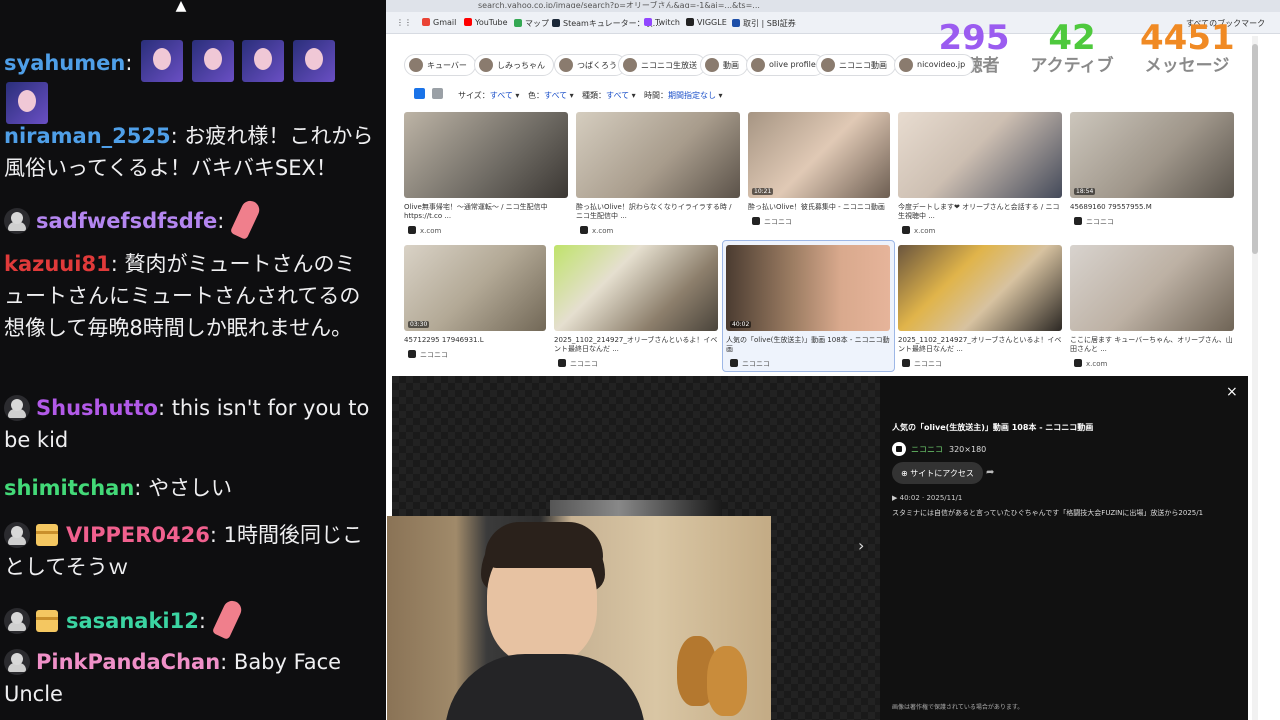  What do you see at coordinates (419, 93) in the screenshot?
I see `grid-view-icon` at bounding box center [419, 93].